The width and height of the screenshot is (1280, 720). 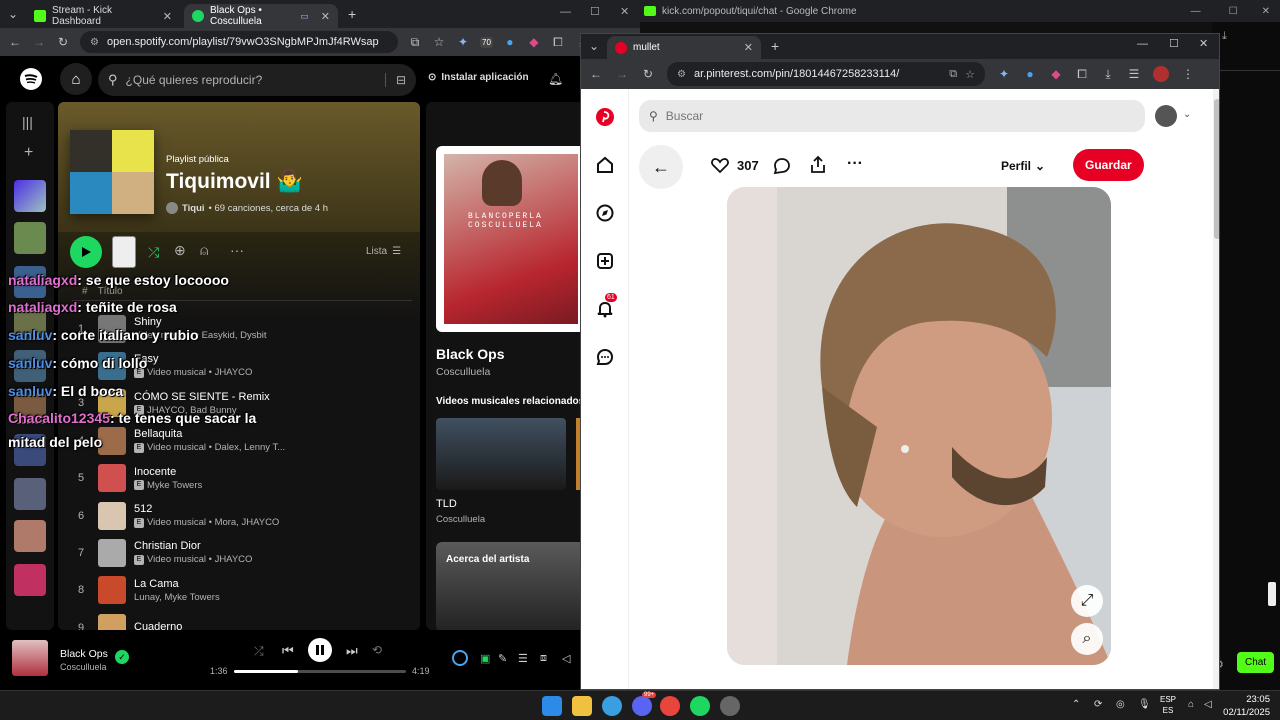 I want to click on owner-name: Tiqui, so click(x=193, y=208).